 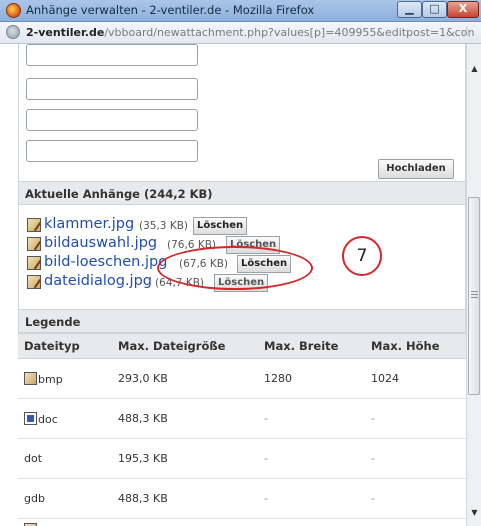 I want to click on vertical-scrollbar: ▲ ▼, so click(x=473, y=285).